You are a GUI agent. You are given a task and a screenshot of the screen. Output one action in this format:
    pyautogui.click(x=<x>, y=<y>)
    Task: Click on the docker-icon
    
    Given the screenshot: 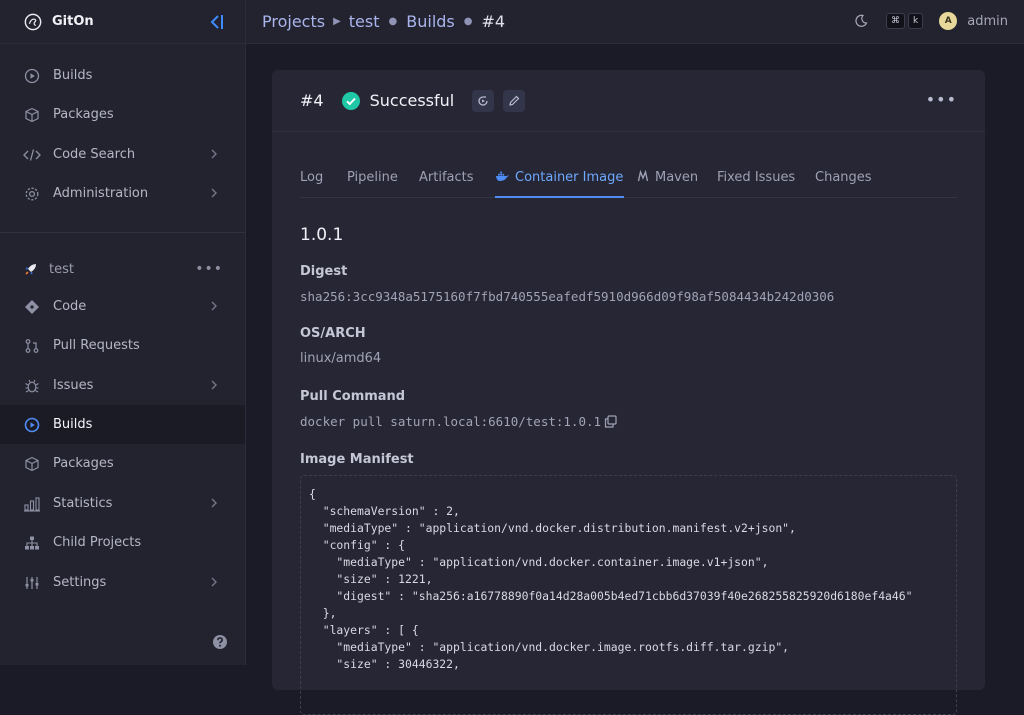 What is the action you would take?
    pyautogui.click(x=502, y=176)
    